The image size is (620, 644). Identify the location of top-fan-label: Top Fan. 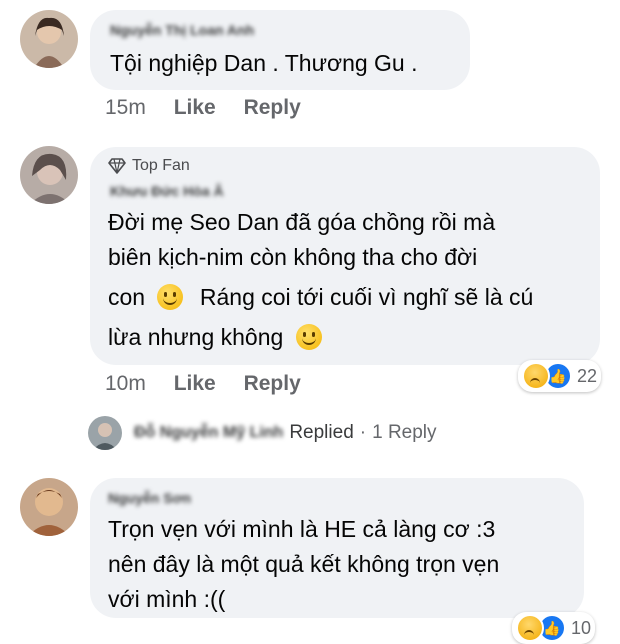
(161, 165).